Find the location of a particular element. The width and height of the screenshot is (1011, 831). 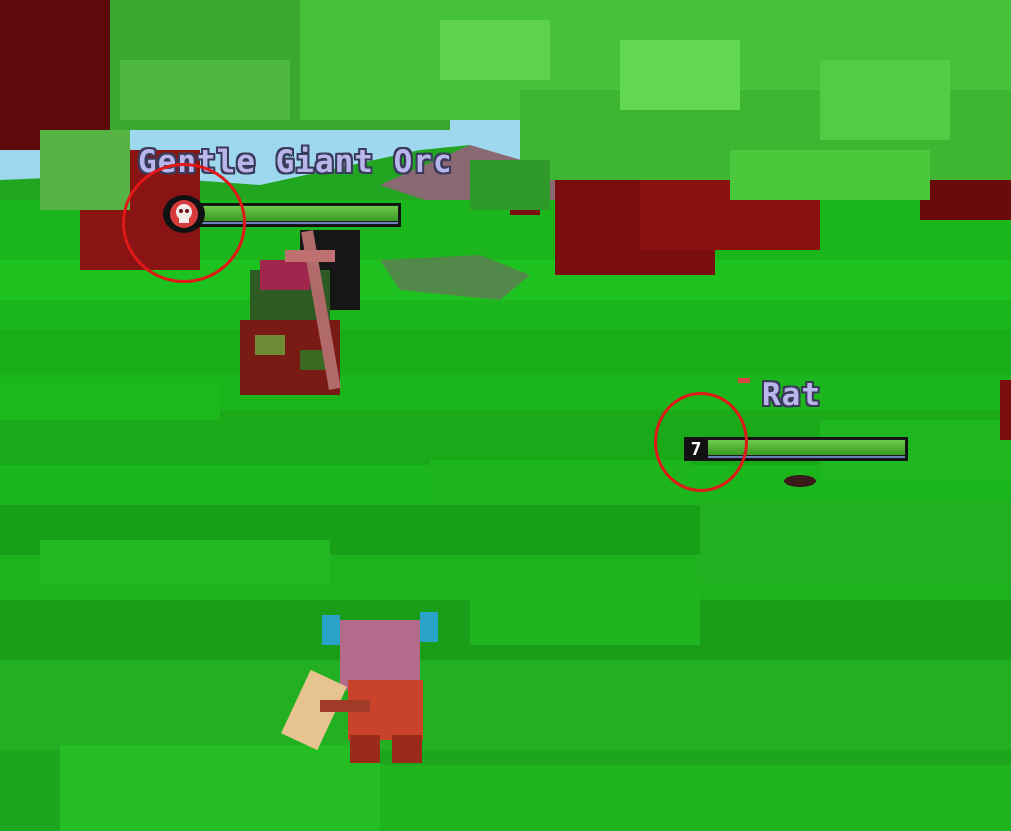

rat-marker is located at coordinates (744, 380).